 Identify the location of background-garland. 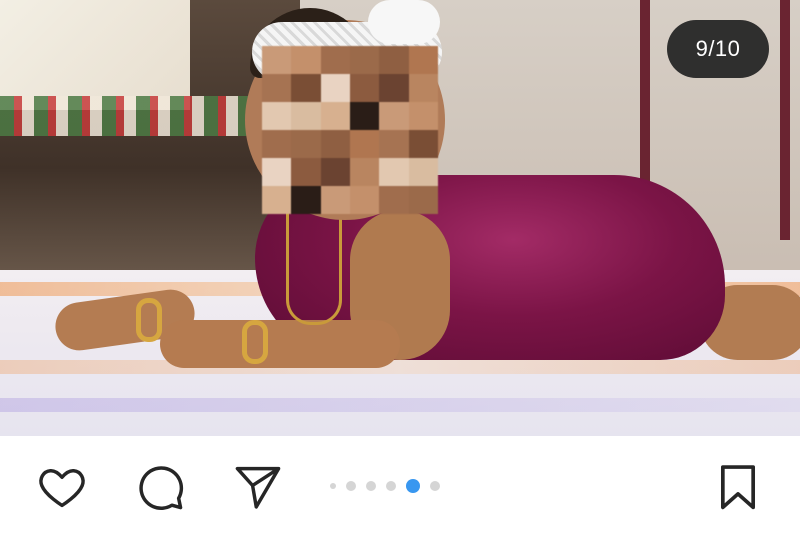
(130, 116).